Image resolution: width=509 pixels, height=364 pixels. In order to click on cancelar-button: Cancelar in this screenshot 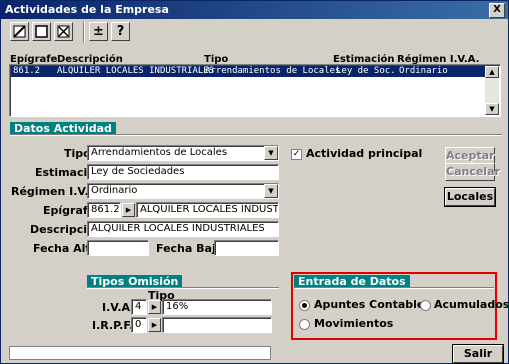, I will do `click(472, 172)`.